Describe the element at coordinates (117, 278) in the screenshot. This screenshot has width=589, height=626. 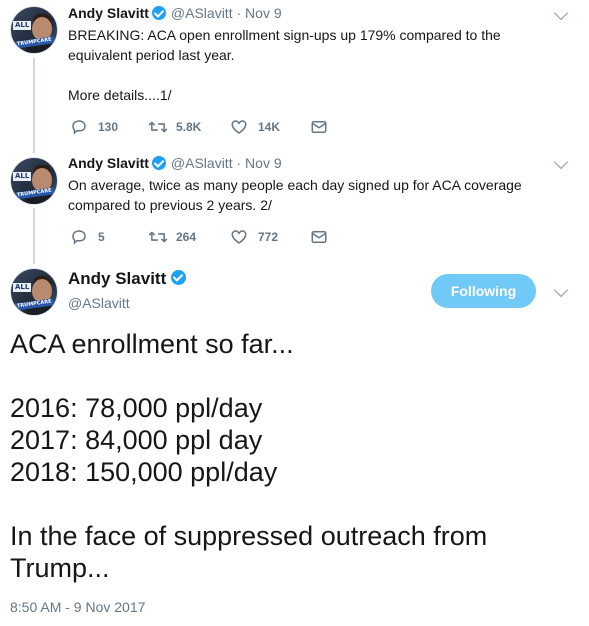
I see `author-name-text: Andy Slavitt` at that location.